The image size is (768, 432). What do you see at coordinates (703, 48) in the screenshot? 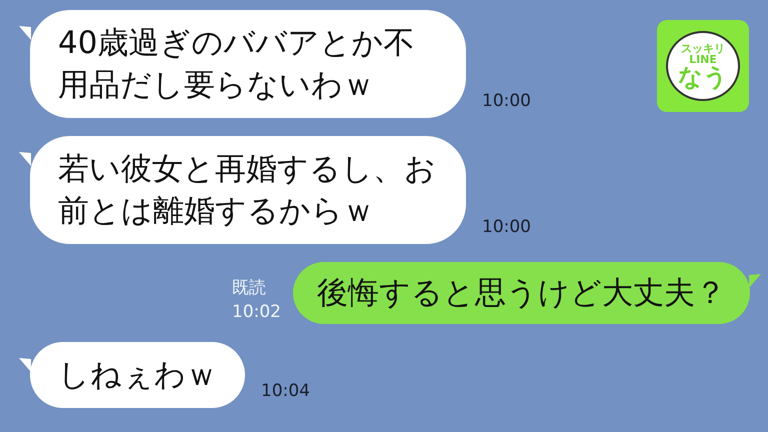
I see `logo-text: スッキリ` at bounding box center [703, 48].